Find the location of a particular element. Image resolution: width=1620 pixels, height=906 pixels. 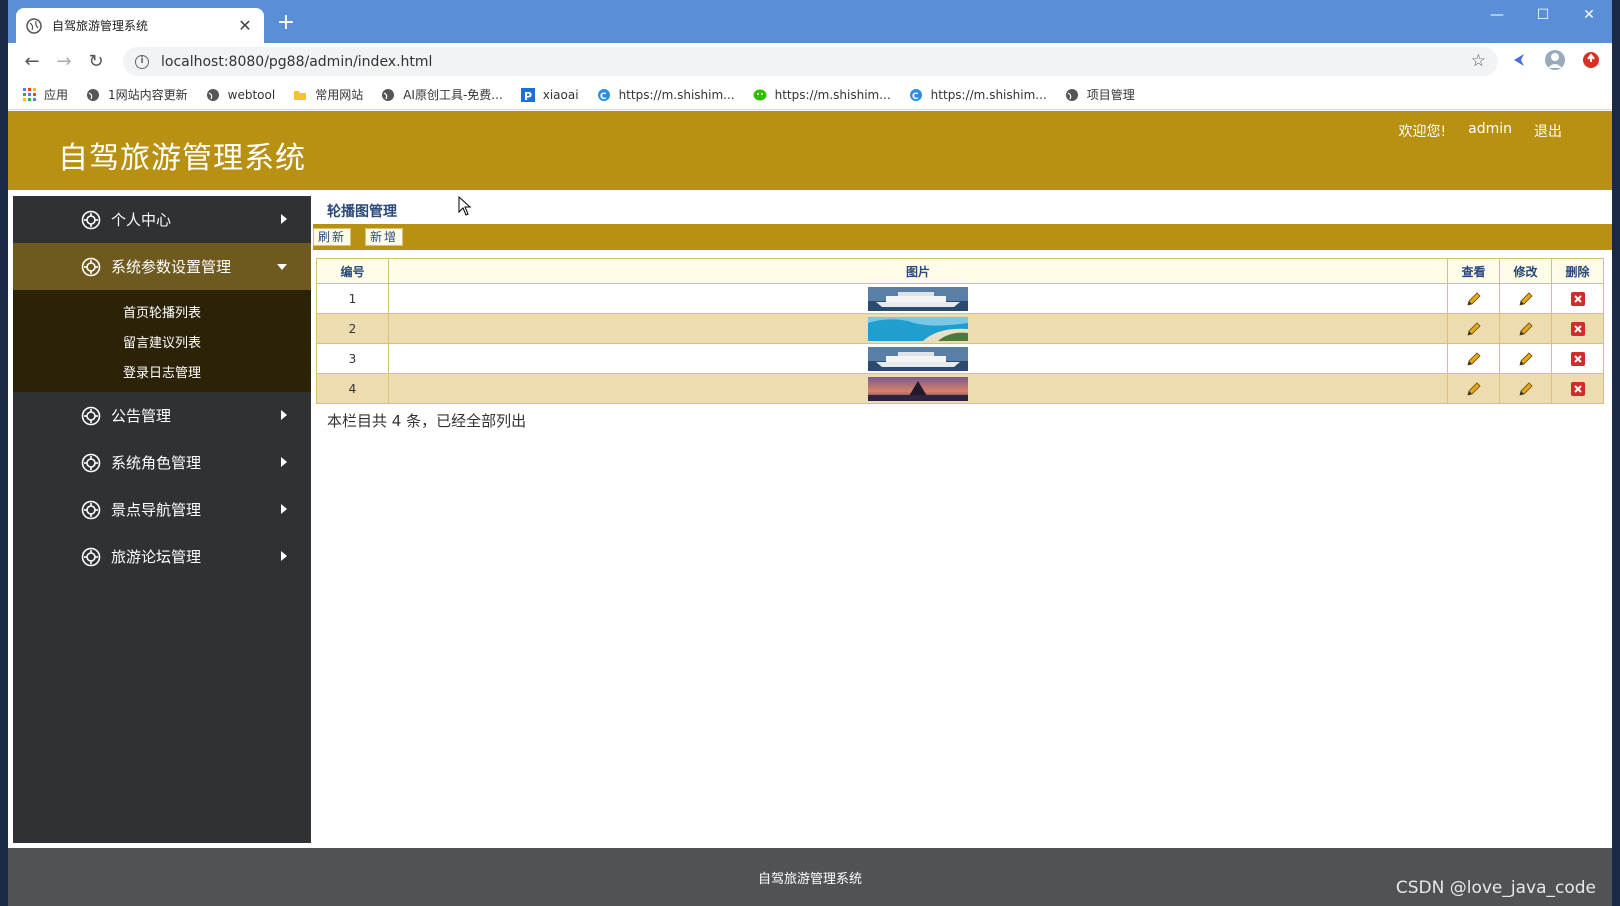

page-title: 轮播图管理 is located at coordinates (362, 212).